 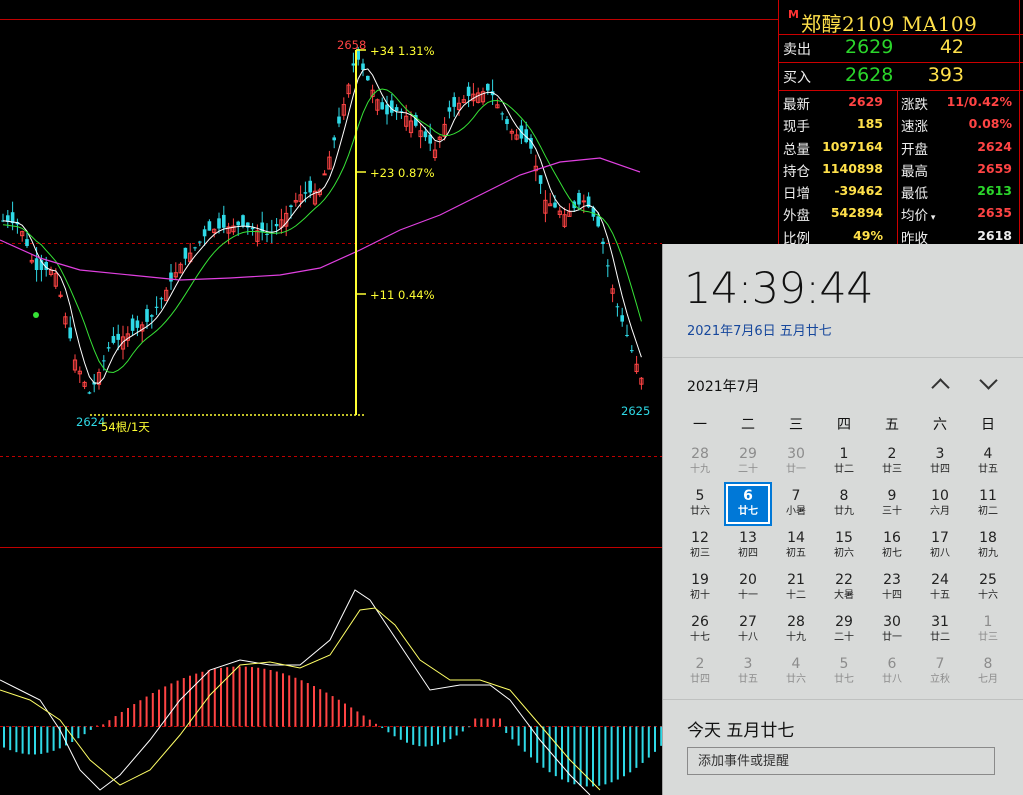 What do you see at coordinates (320, 219) in the screenshot?
I see `ma-slow-line` at bounding box center [320, 219].